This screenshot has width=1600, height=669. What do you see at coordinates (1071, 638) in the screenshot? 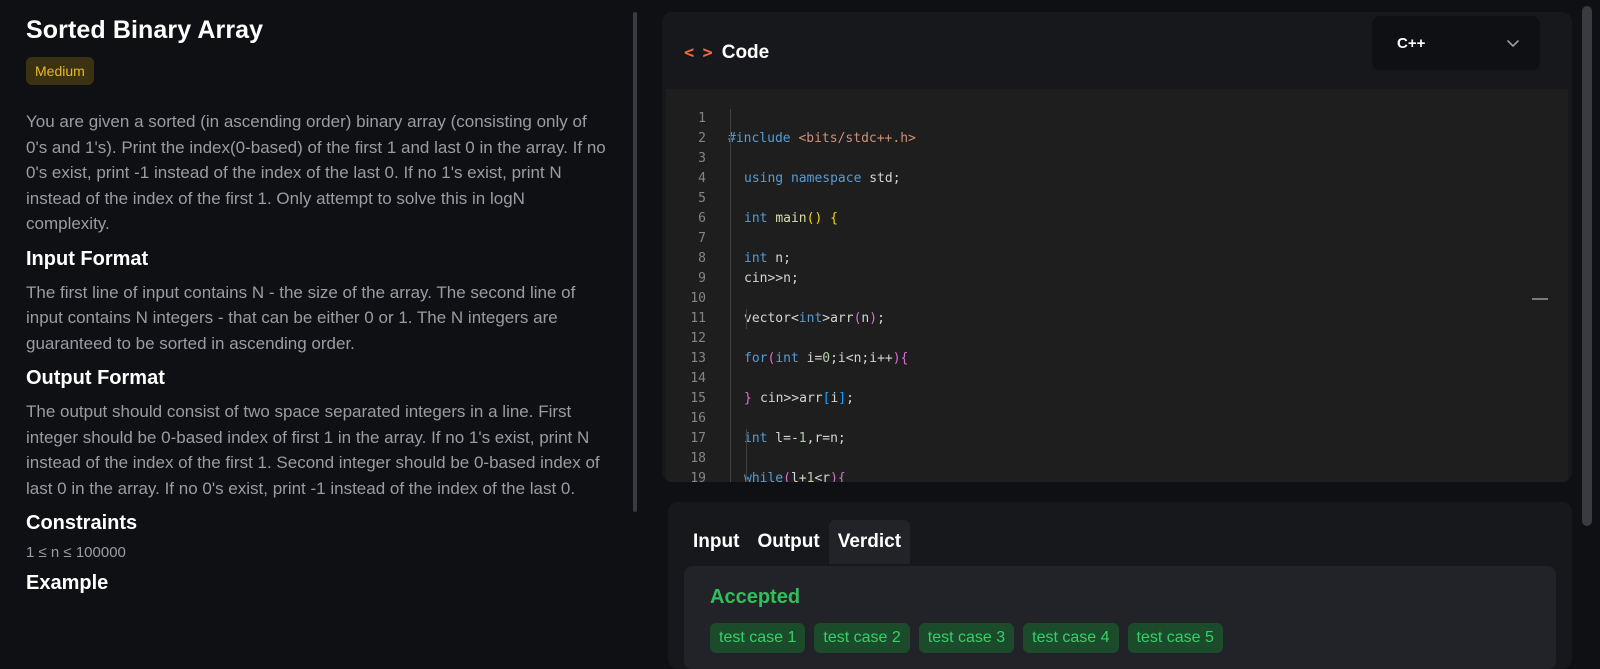
I see `test-case-button: test case 4` at bounding box center [1071, 638].